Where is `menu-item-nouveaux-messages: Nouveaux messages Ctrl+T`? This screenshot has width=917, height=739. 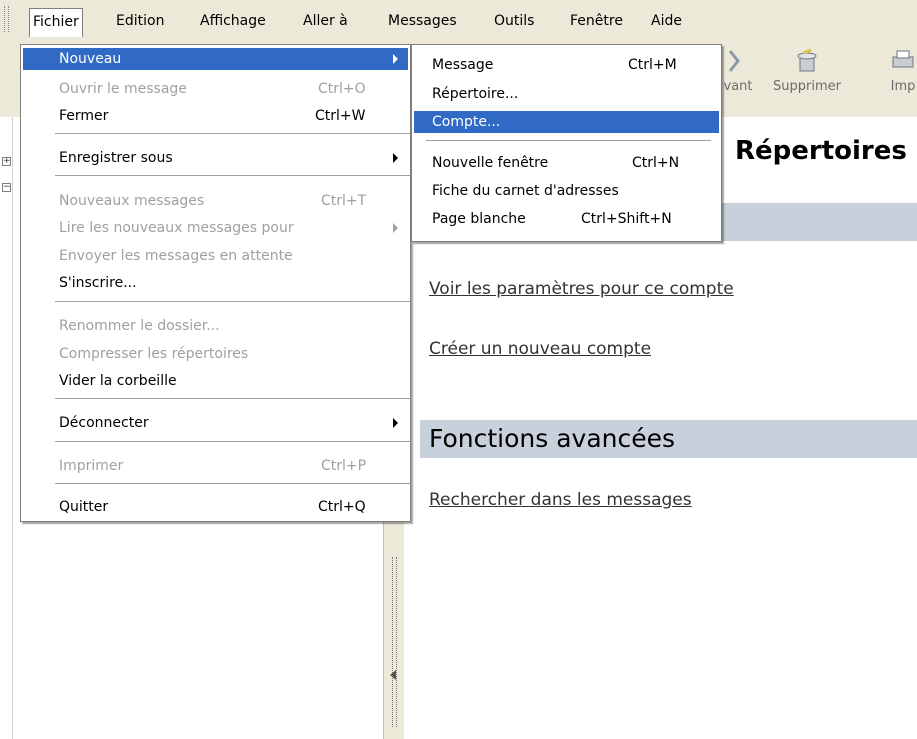 menu-item-nouveaux-messages: Nouveaux messages Ctrl+T is located at coordinates (215, 201).